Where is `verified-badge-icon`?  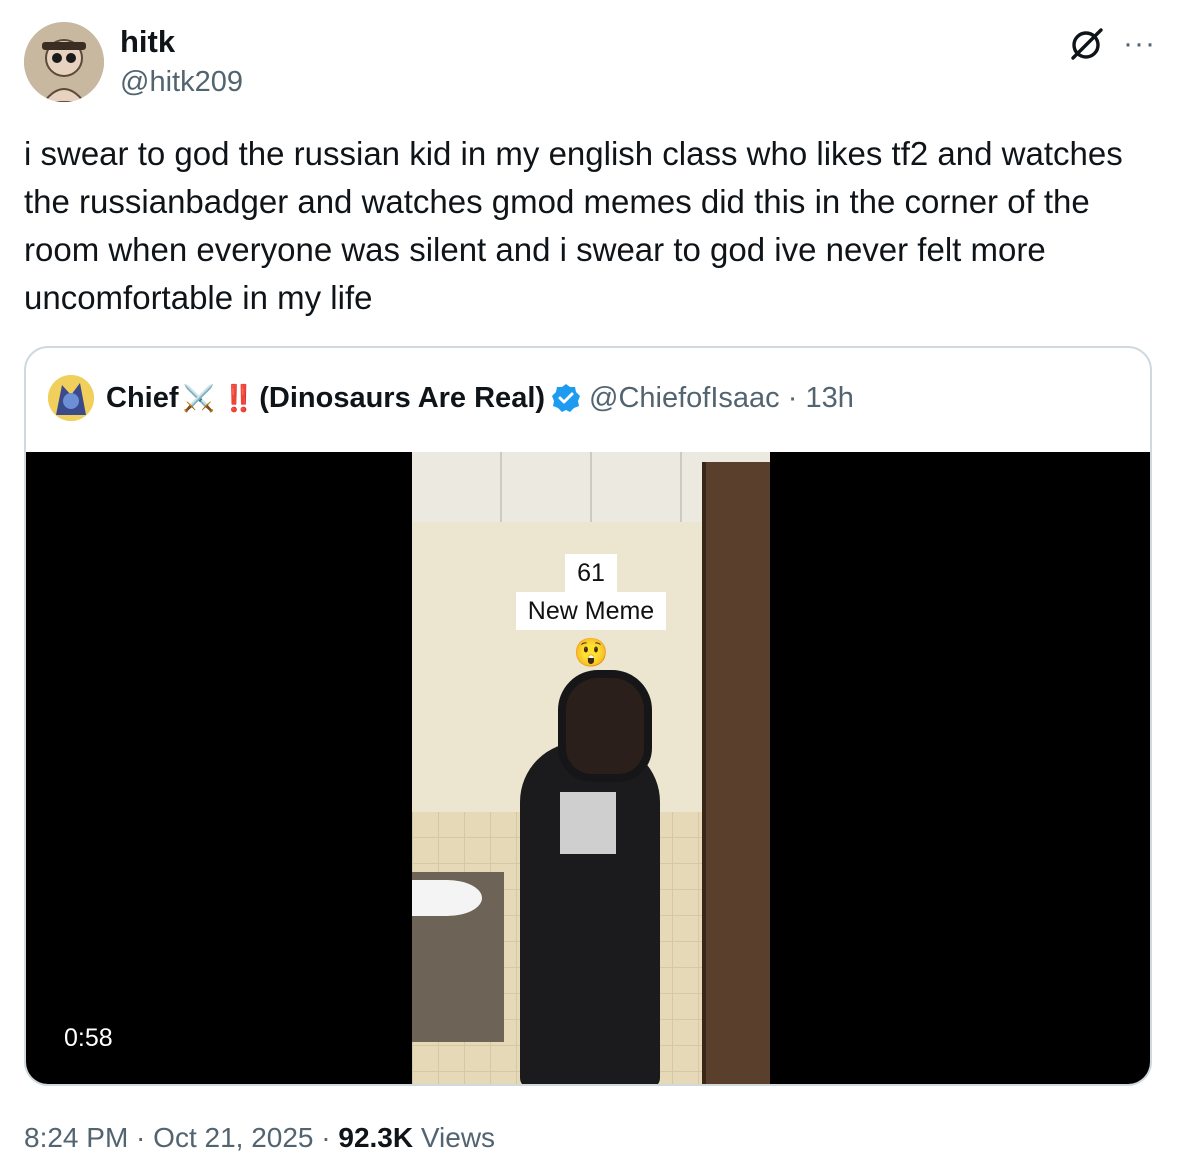 verified-badge-icon is located at coordinates (566, 398).